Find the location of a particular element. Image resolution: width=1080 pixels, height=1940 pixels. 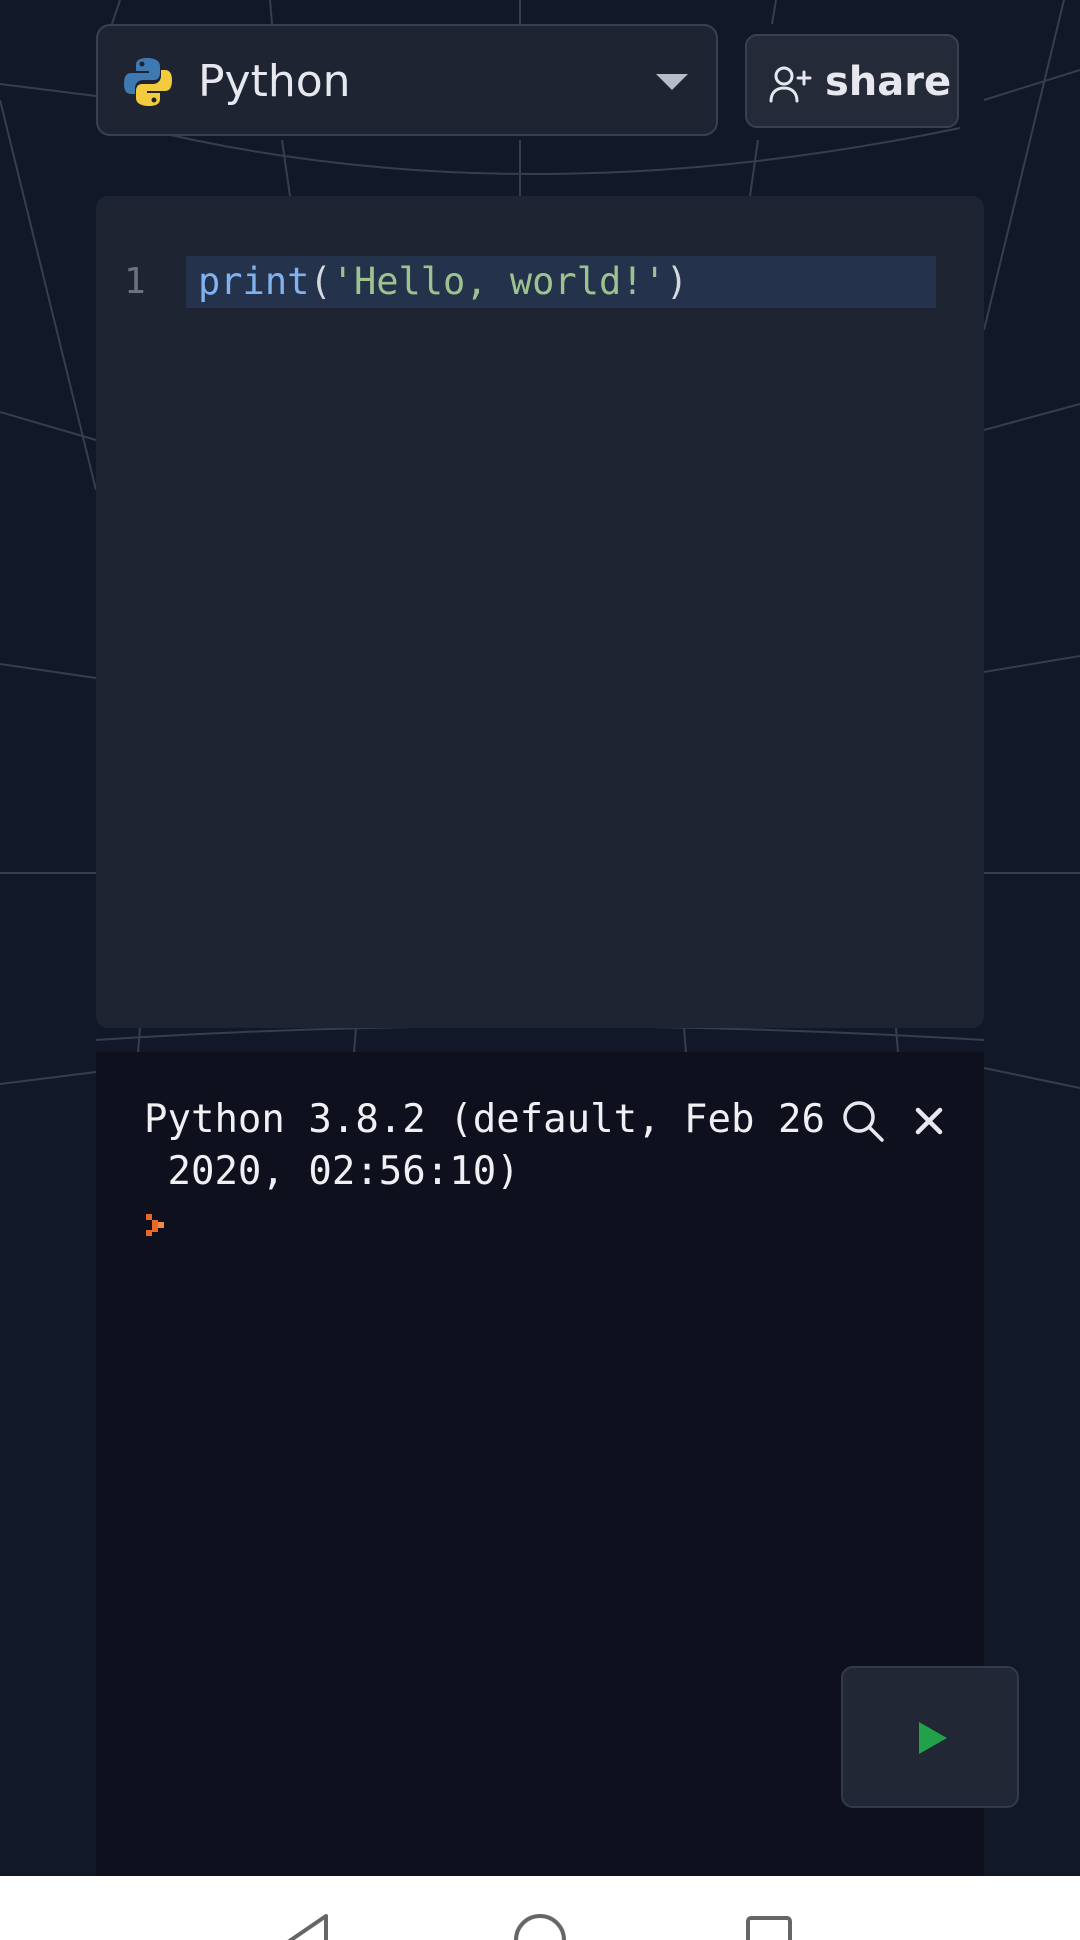

code-token-function: print is located at coordinates (254, 281).